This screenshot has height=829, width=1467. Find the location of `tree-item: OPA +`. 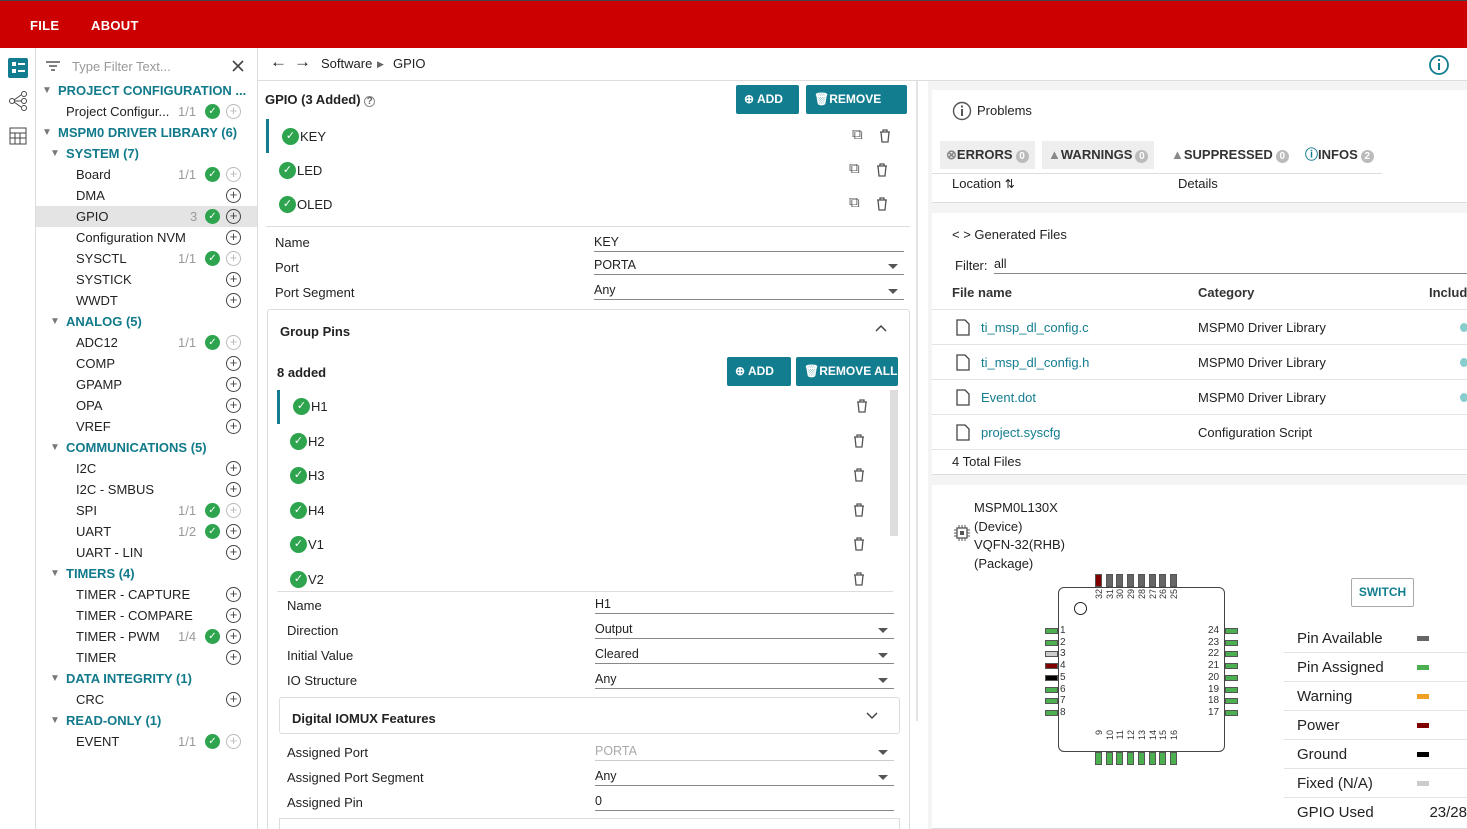

tree-item: OPA + is located at coordinates (146, 405).